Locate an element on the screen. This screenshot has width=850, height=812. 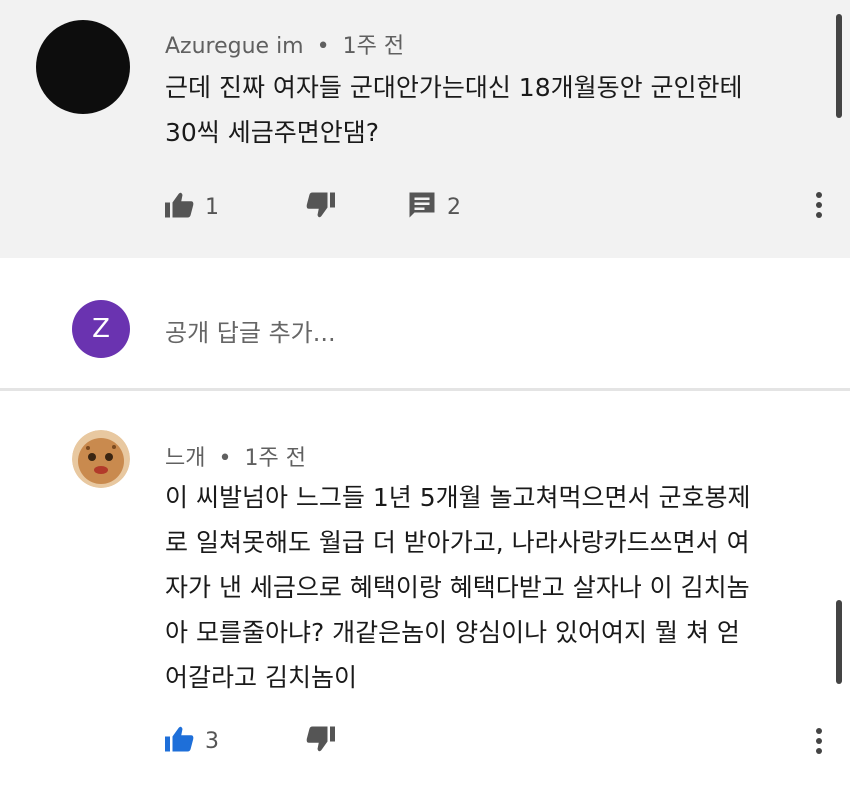
comment-line: 자가 낸 세금으로 혜택이랑 혜택다받고 살자나 이 김치놈 is located at coordinates (457, 587).